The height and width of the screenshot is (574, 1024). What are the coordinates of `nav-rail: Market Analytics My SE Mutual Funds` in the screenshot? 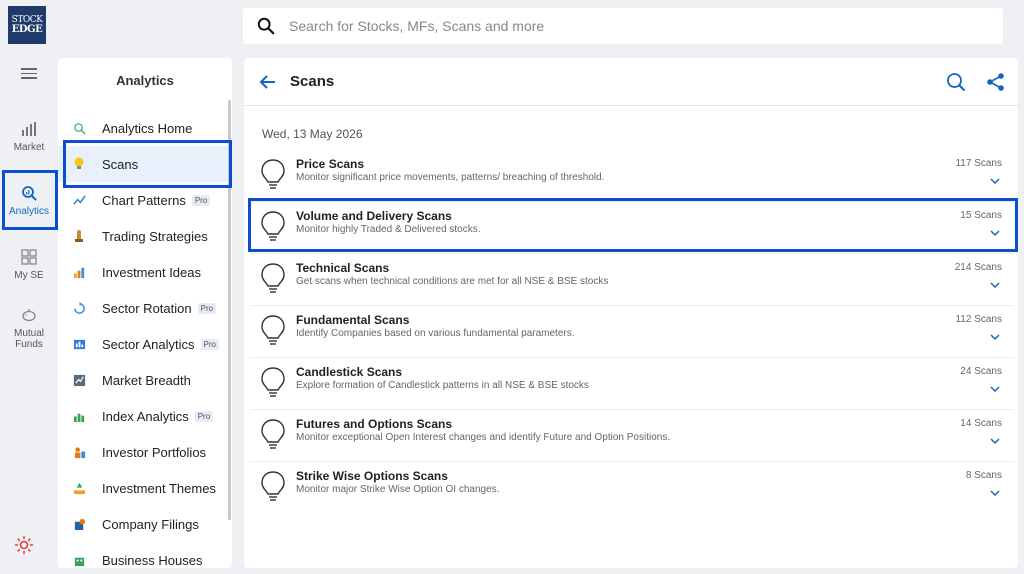 It's located at (29, 313).